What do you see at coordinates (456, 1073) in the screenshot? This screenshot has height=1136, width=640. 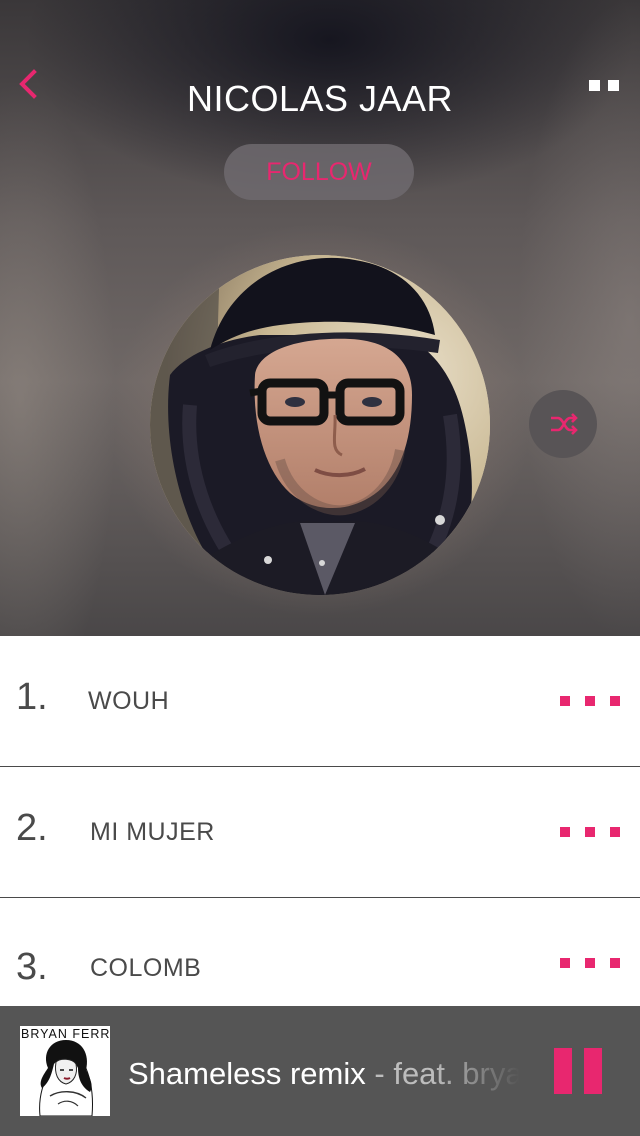 I see `now-playing-featuring: feat. bryan ferry` at bounding box center [456, 1073].